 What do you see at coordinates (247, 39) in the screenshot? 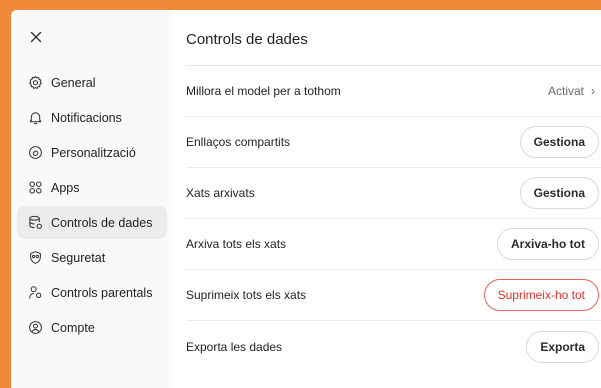
I see `page-title: Controls de dades` at bounding box center [247, 39].